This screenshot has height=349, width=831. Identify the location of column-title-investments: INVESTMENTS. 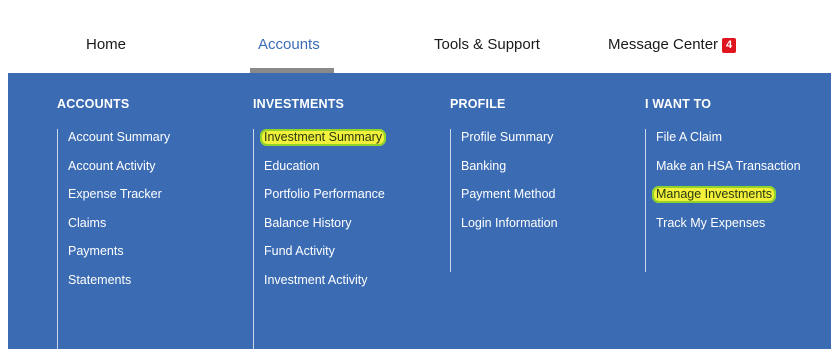
(299, 104).